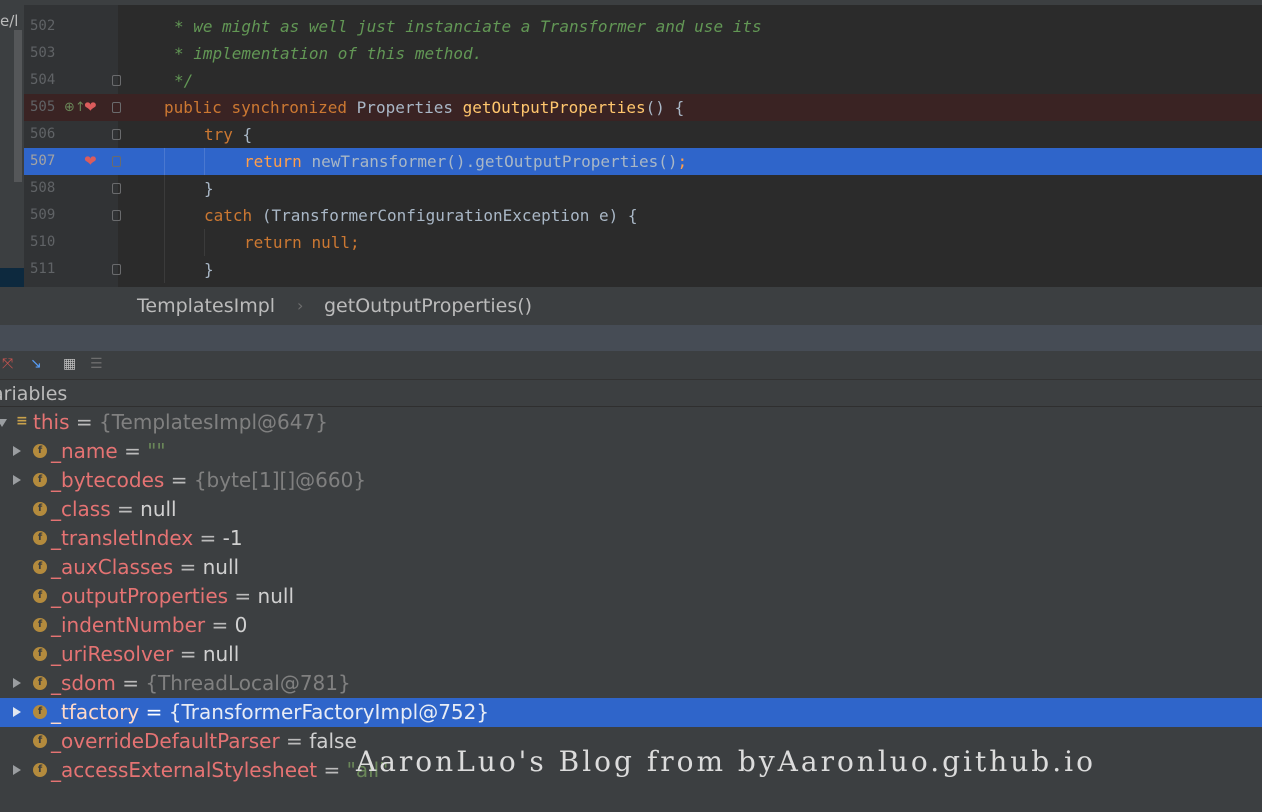 This screenshot has width=1262, height=812. Describe the element at coordinates (209, 269) in the screenshot. I see `code-text: }` at that location.